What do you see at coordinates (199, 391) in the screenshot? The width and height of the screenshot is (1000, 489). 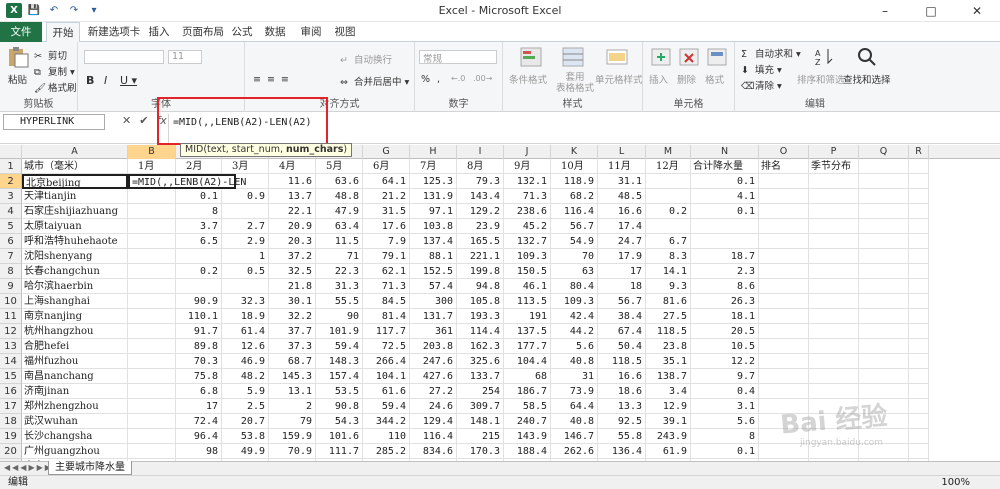 I see `value-cell: 6.8` at bounding box center [199, 391].